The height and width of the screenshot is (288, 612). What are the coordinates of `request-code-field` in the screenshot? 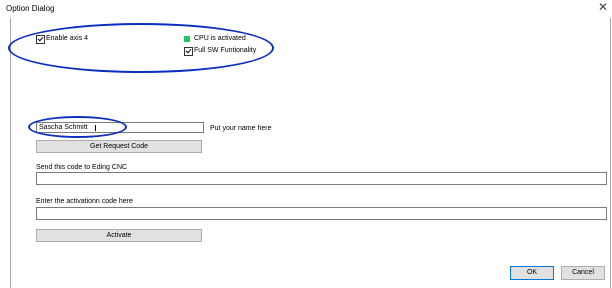 It's located at (321, 178).